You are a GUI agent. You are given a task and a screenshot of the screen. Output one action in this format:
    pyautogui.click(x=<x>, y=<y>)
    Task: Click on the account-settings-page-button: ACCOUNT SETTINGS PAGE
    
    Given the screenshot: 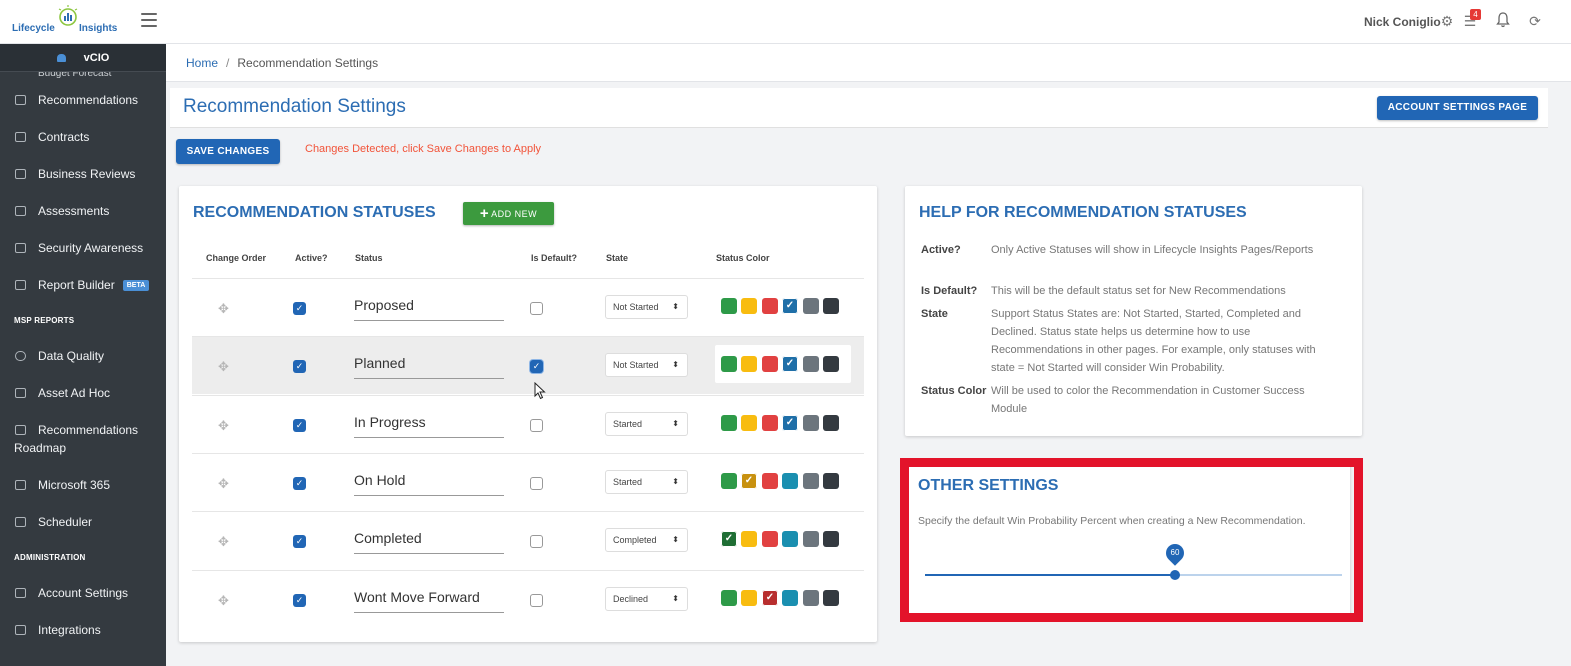 What is the action you would take?
    pyautogui.click(x=1457, y=108)
    